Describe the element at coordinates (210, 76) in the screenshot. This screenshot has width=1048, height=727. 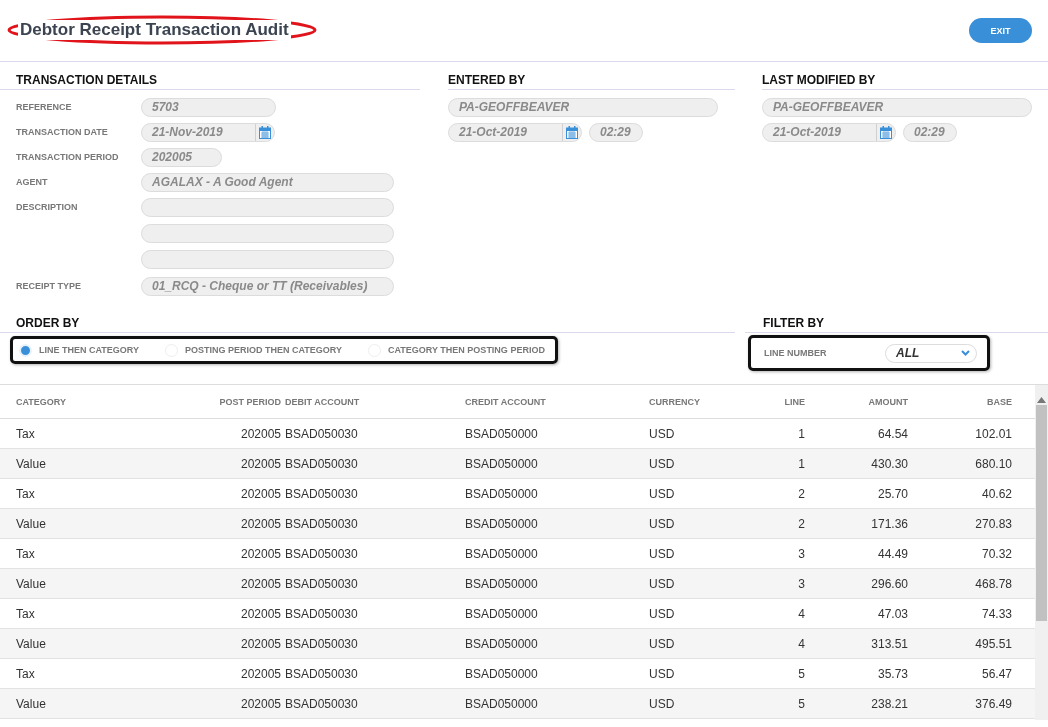
I see `section-heading: TRANSACTION DETAILS` at that location.